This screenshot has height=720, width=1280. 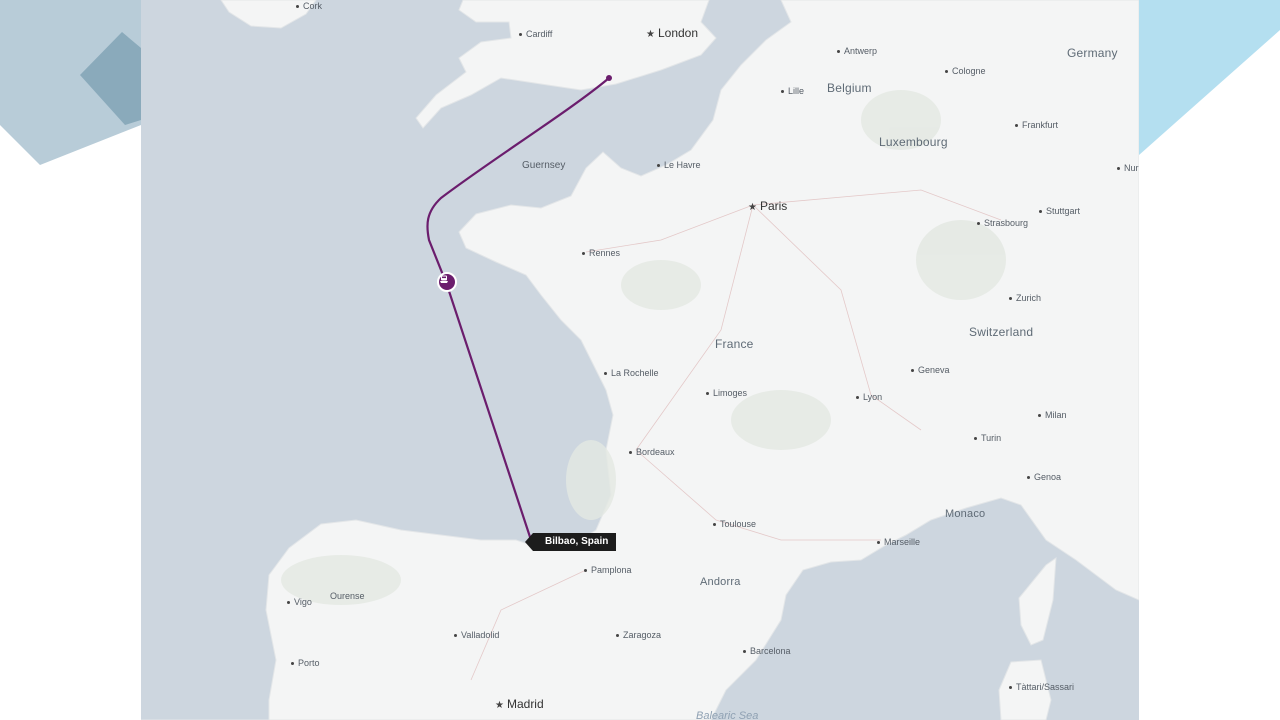 I want to click on city-label-text: Stuttgart, so click(x=1063, y=211).